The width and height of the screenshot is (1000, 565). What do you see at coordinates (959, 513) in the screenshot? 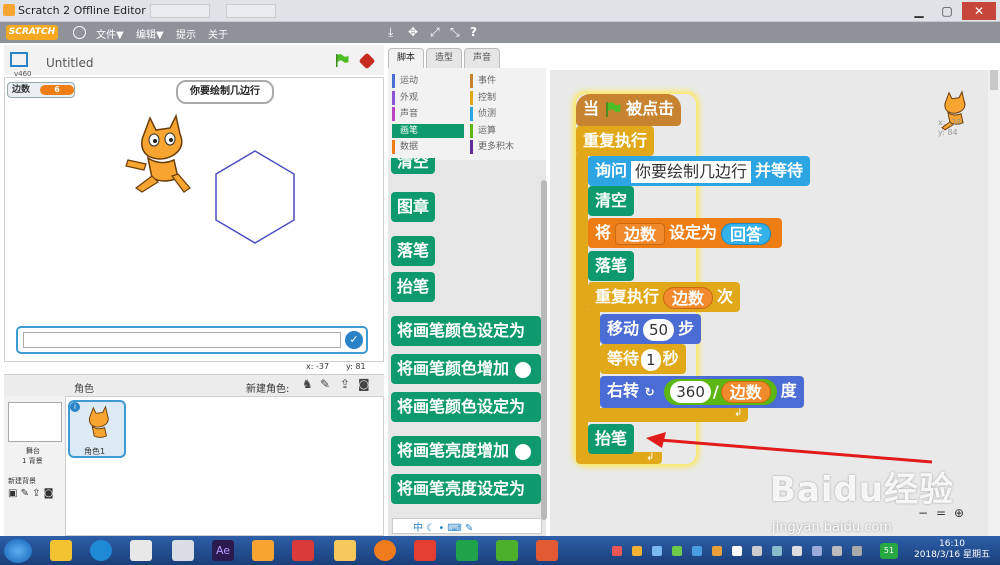
I see `zoom-in-icon: ⊕` at bounding box center [959, 513].